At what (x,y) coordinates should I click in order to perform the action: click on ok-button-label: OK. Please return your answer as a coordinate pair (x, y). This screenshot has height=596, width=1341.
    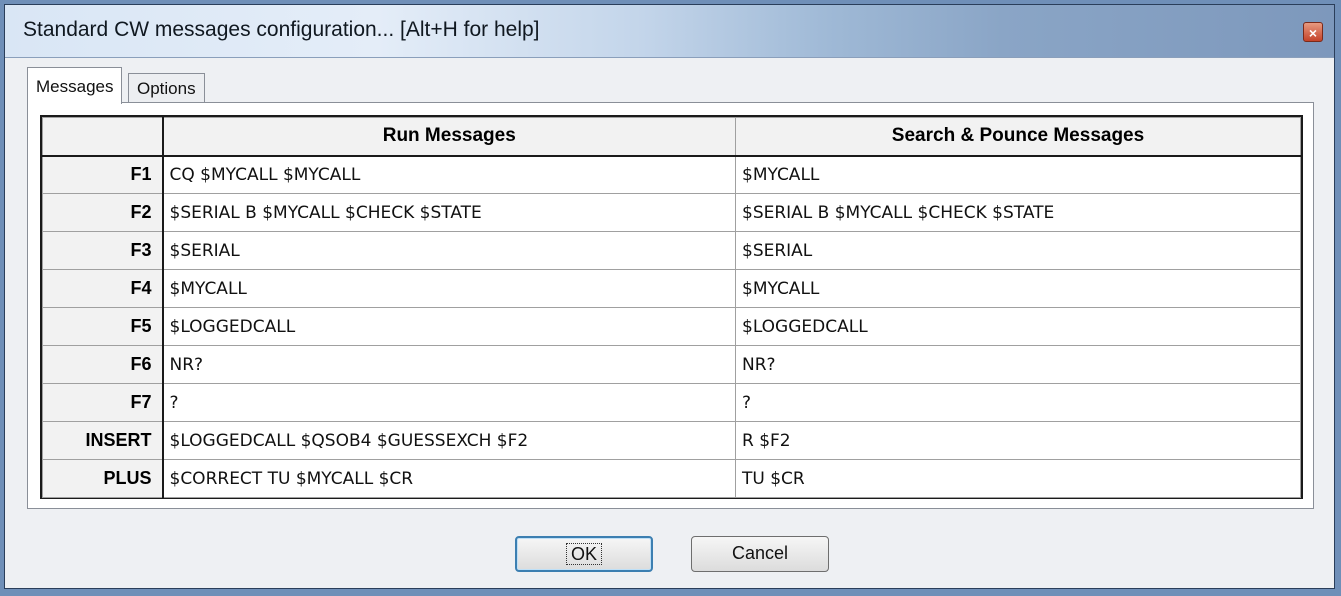
    Looking at the image, I should click on (584, 554).